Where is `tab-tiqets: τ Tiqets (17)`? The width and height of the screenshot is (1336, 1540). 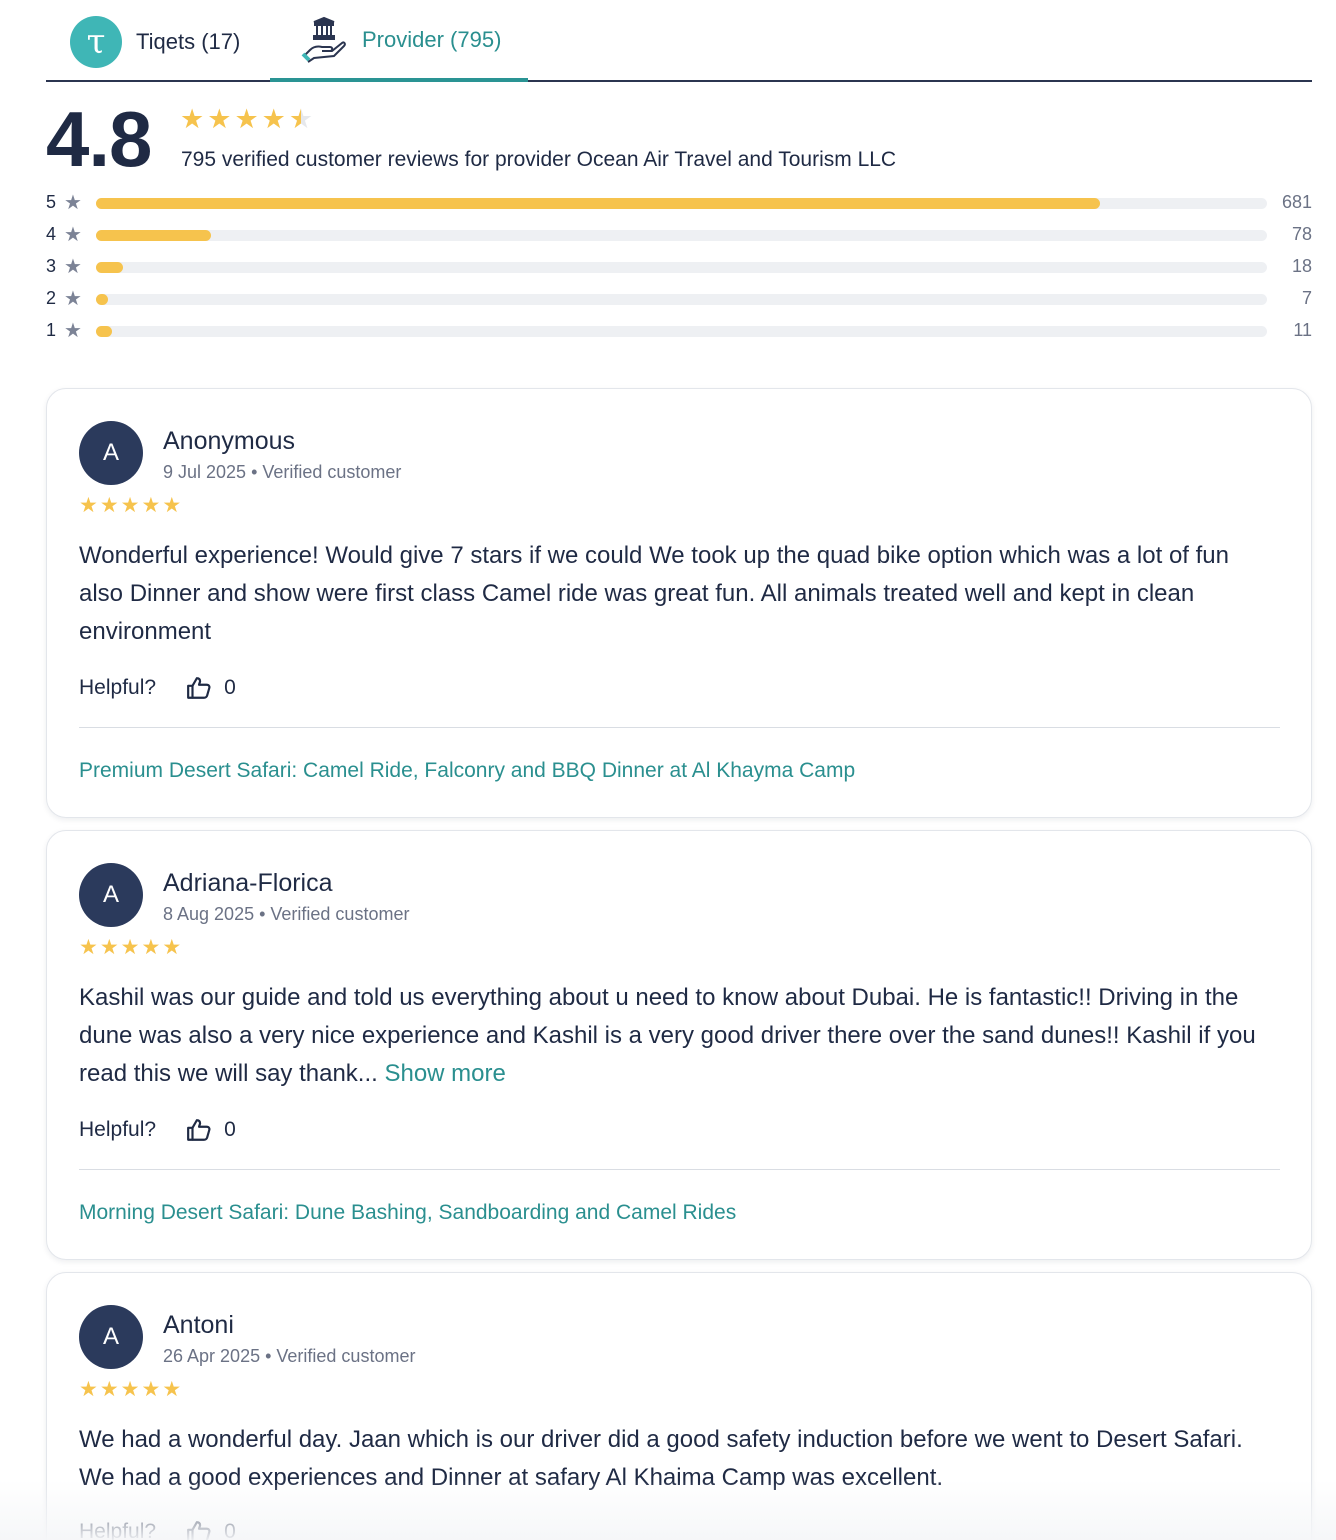
tab-tiqets: τ Tiqets (17) is located at coordinates (170, 41).